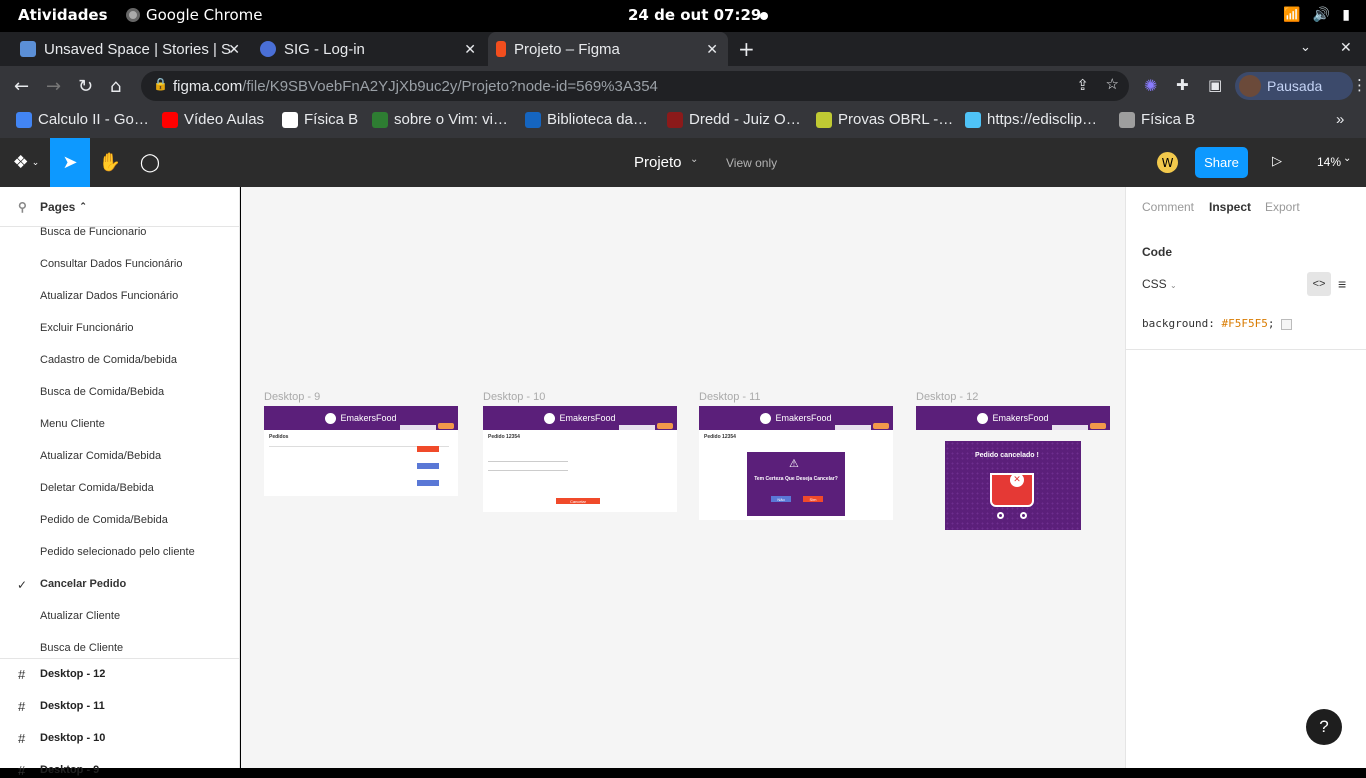  Describe the element at coordinates (72, 706) in the screenshot. I see `layer-item: Desktop - 11` at that location.